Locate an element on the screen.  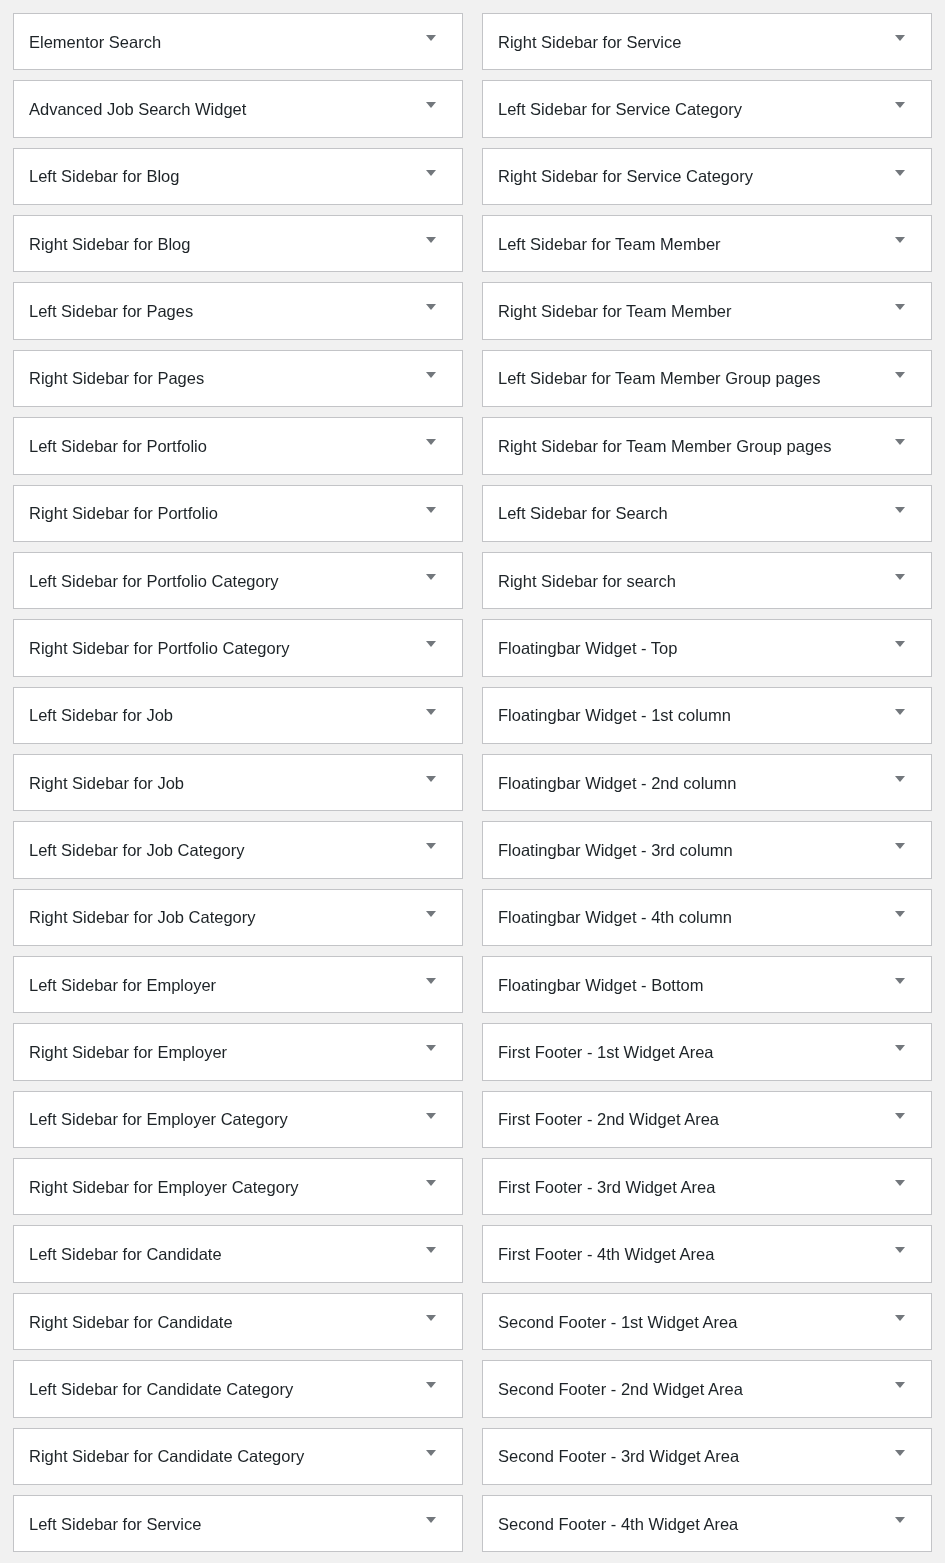
widget-area-title: Right Sidebar for search is located at coordinates (587, 581).